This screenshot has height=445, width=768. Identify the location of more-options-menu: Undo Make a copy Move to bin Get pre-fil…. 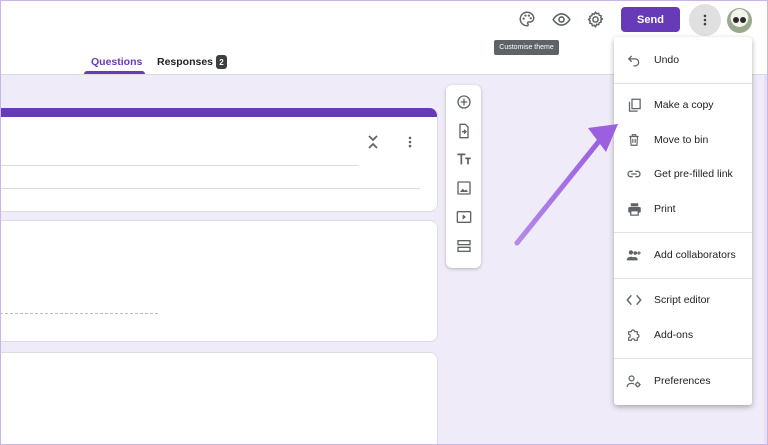
(683, 221).